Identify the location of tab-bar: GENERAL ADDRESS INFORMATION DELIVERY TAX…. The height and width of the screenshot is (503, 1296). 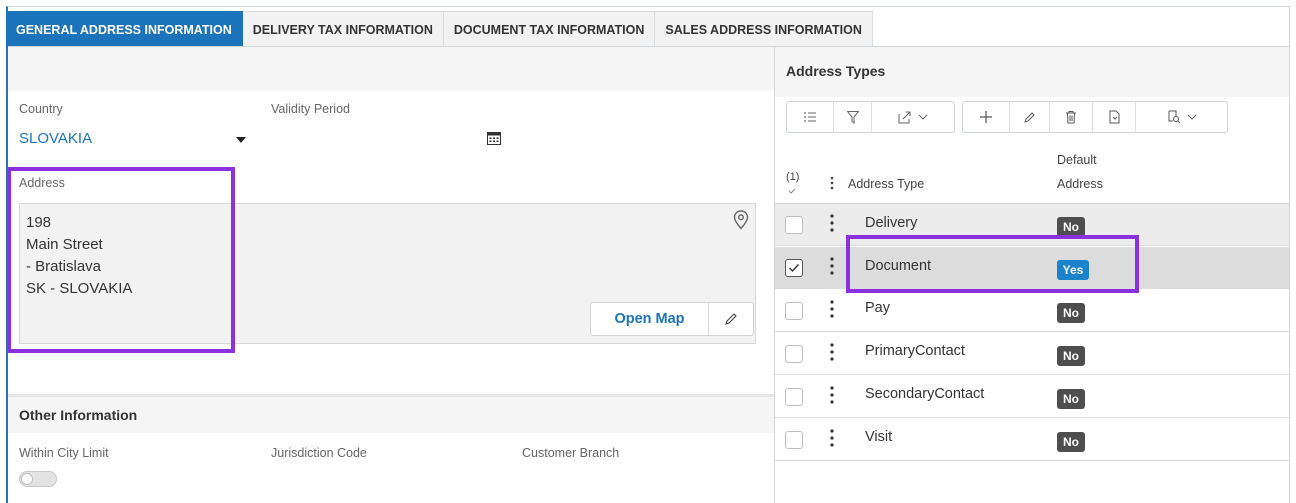
(439, 29).